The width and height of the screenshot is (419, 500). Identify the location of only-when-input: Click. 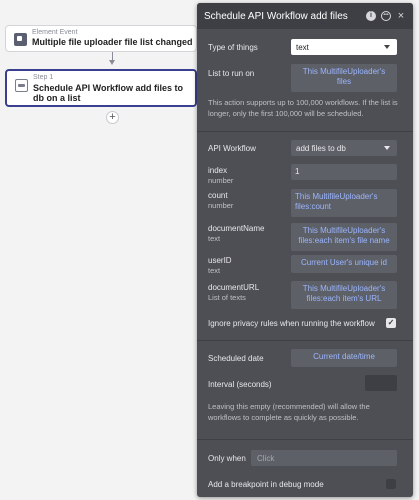
(324, 458).